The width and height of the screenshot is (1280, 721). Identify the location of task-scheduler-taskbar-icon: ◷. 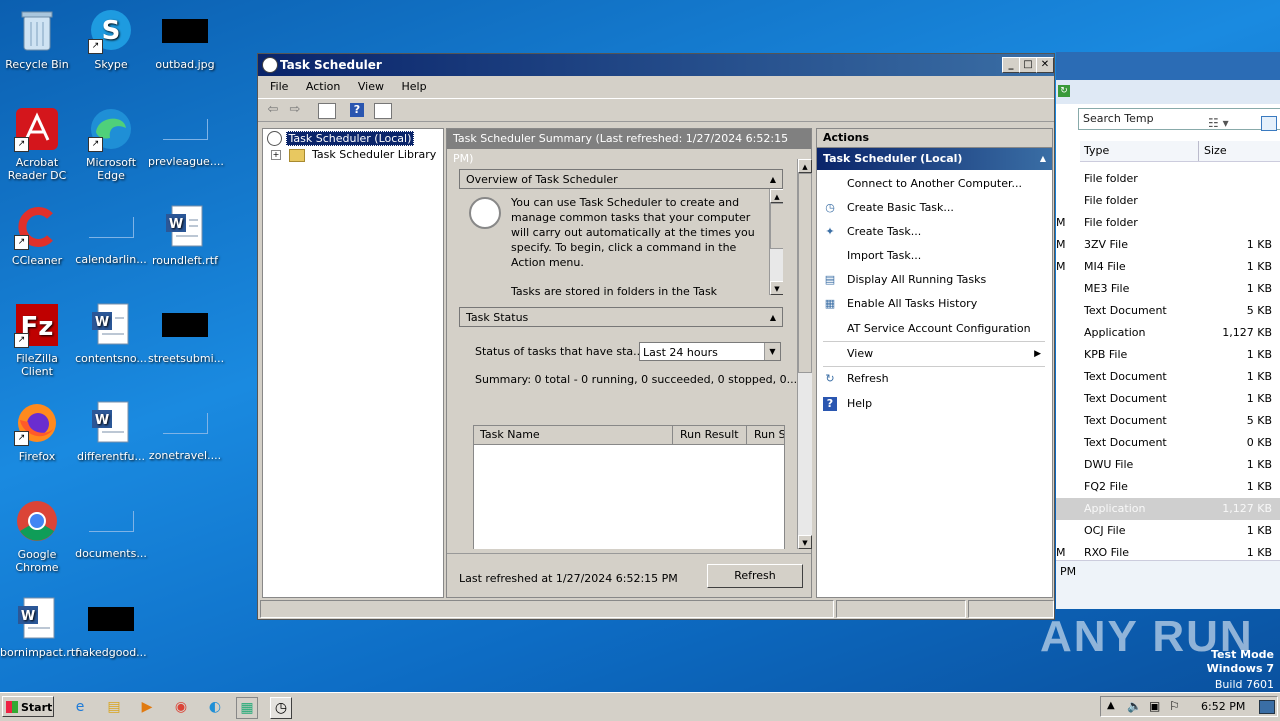
(281, 708).